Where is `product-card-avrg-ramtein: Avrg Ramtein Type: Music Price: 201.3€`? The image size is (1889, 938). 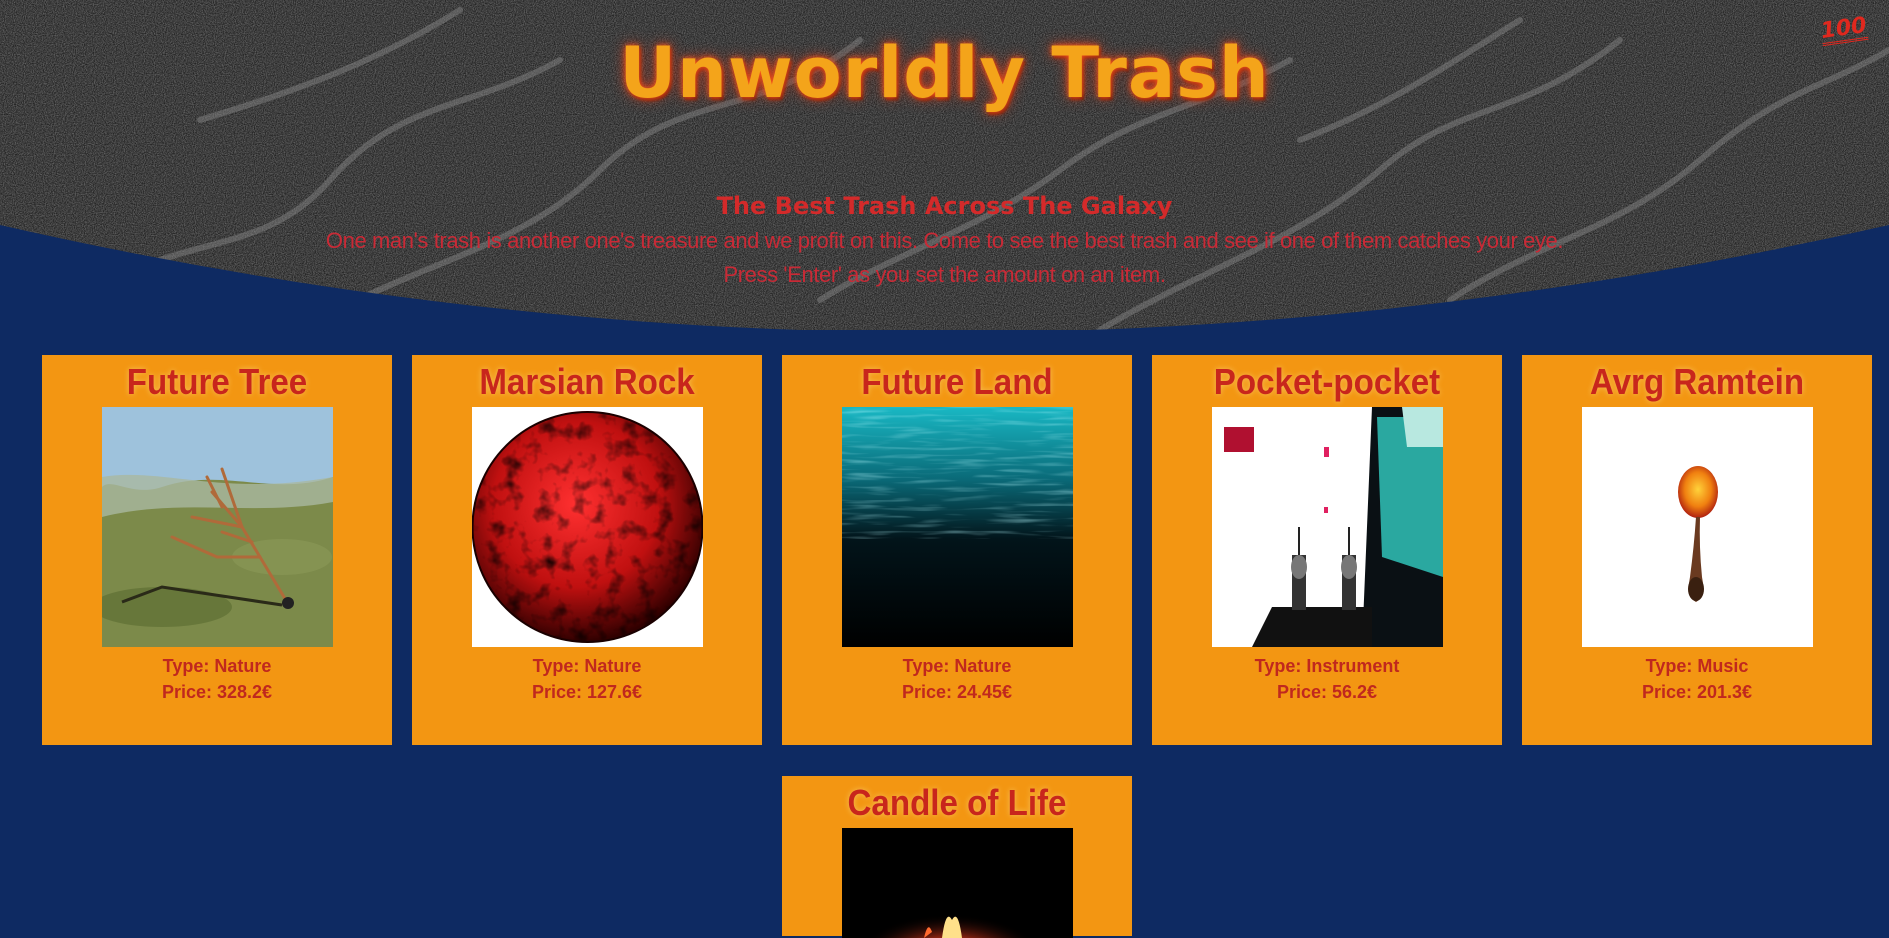
product-card-avrg-ramtein: Avrg Ramtein Type: Music Price: 201.3€ is located at coordinates (1697, 550).